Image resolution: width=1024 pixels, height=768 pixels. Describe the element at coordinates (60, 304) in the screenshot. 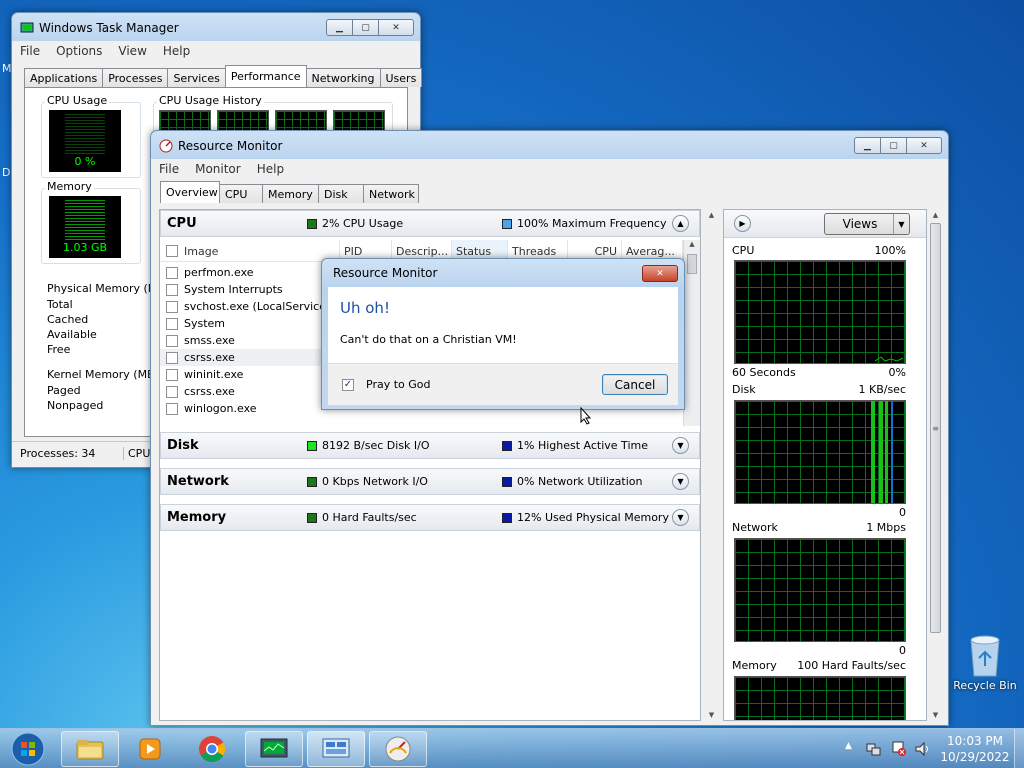

I see `physical-memory-total: Total` at that location.